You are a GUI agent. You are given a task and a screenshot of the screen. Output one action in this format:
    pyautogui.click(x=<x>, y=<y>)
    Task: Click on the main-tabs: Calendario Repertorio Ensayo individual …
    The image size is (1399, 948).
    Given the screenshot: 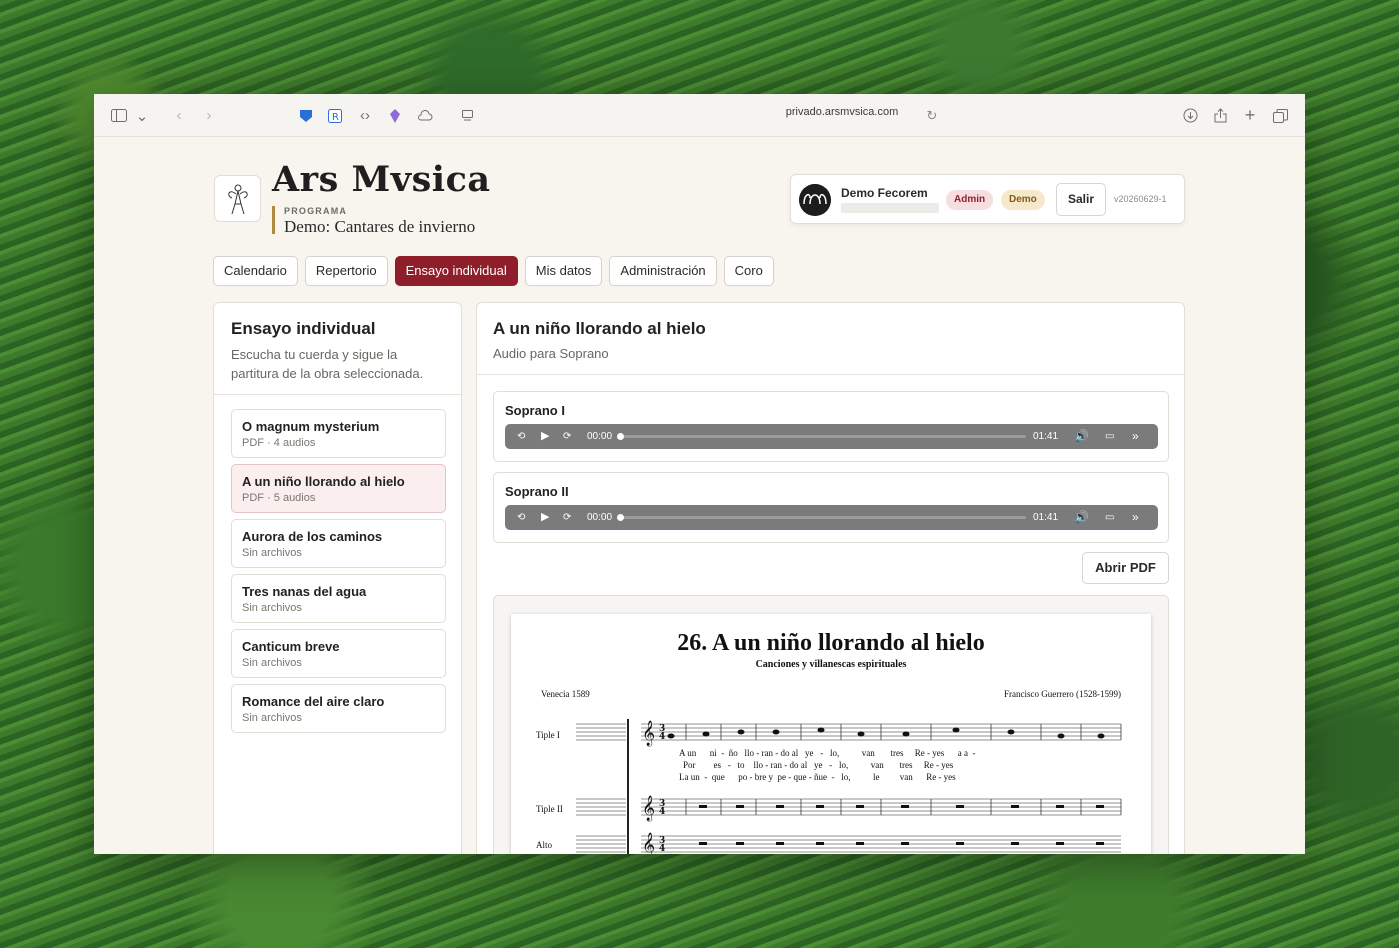 What is the action you would take?
    pyautogui.click(x=493, y=271)
    